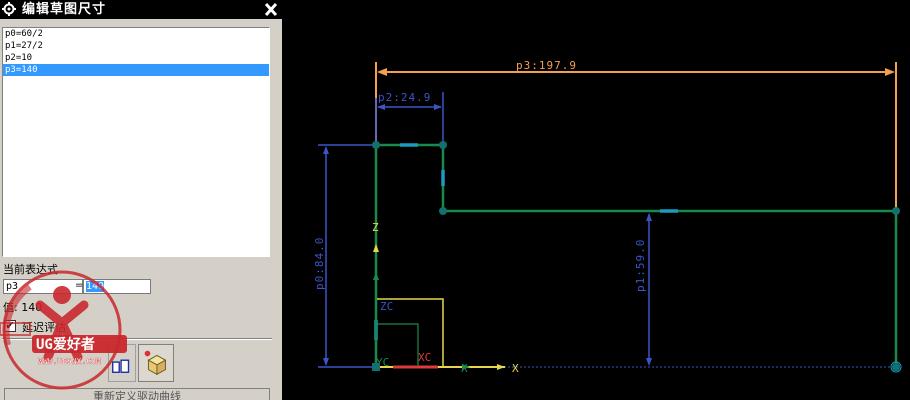  What do you see at coordinates (347, 256) in the screenshot?
I see `dimension-p0` at bounding box center [347, 256].